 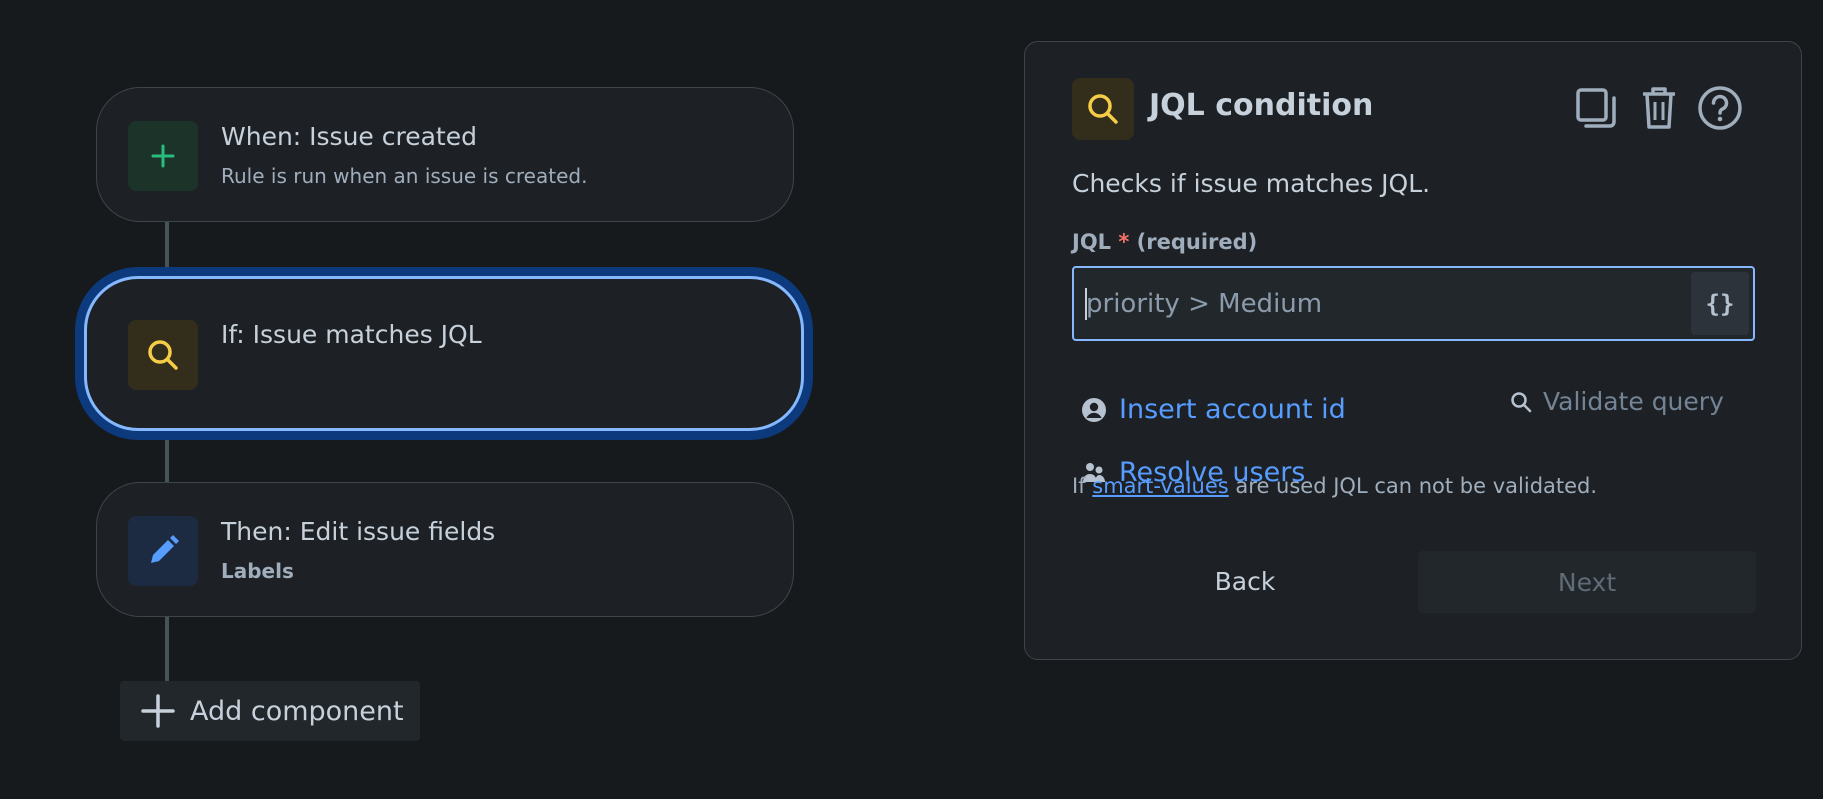 What do you see at coordinates (297, 711) in the screenshot?
I see `add-component-label: Add component` at bounding box center [297, 711].